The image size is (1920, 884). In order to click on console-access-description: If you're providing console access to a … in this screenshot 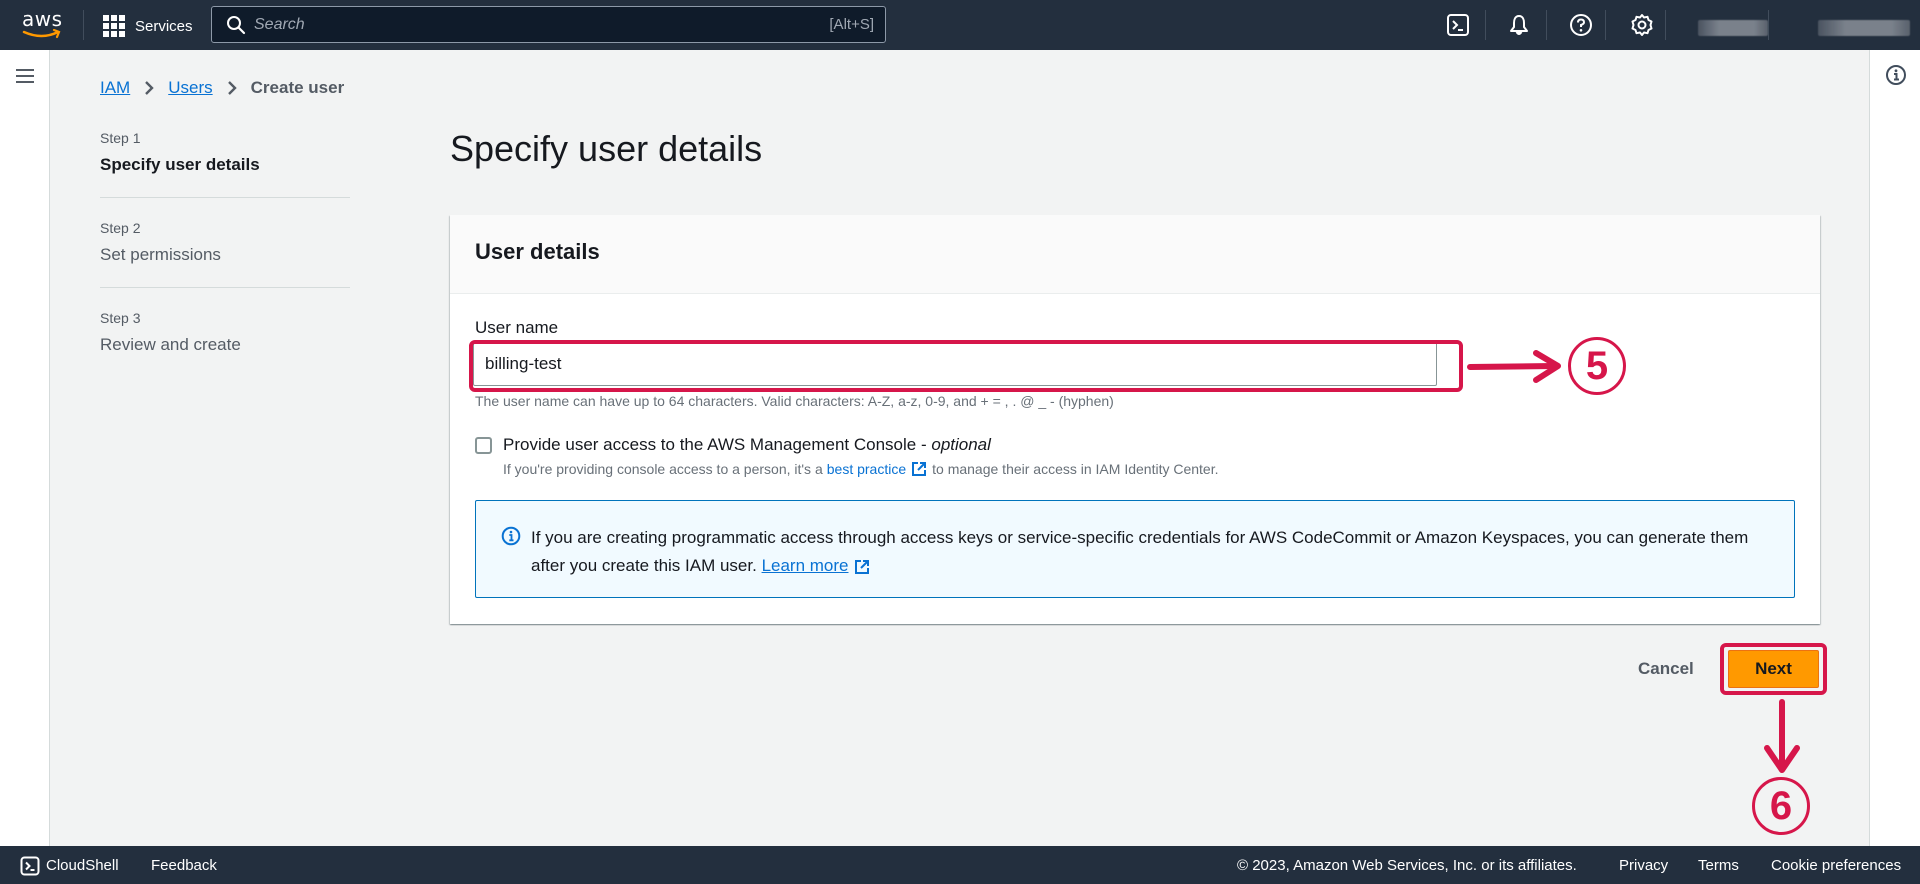, I will do `click(861, 469)`.